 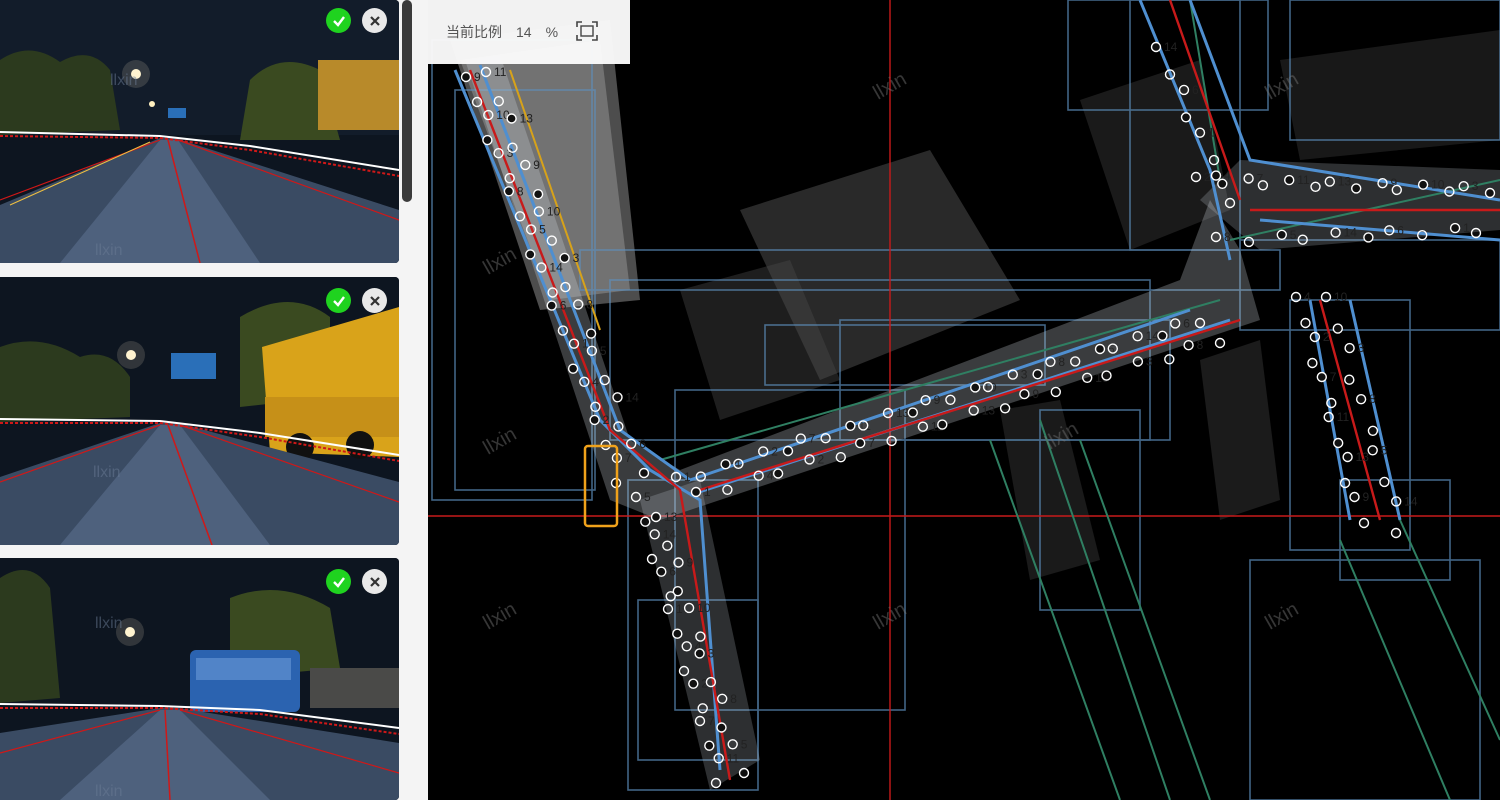 What do you see at coordinates (199, 131) in the screenshot?
I see `camera-frame-1: llxin llxin` at bounding box center [199, 131].